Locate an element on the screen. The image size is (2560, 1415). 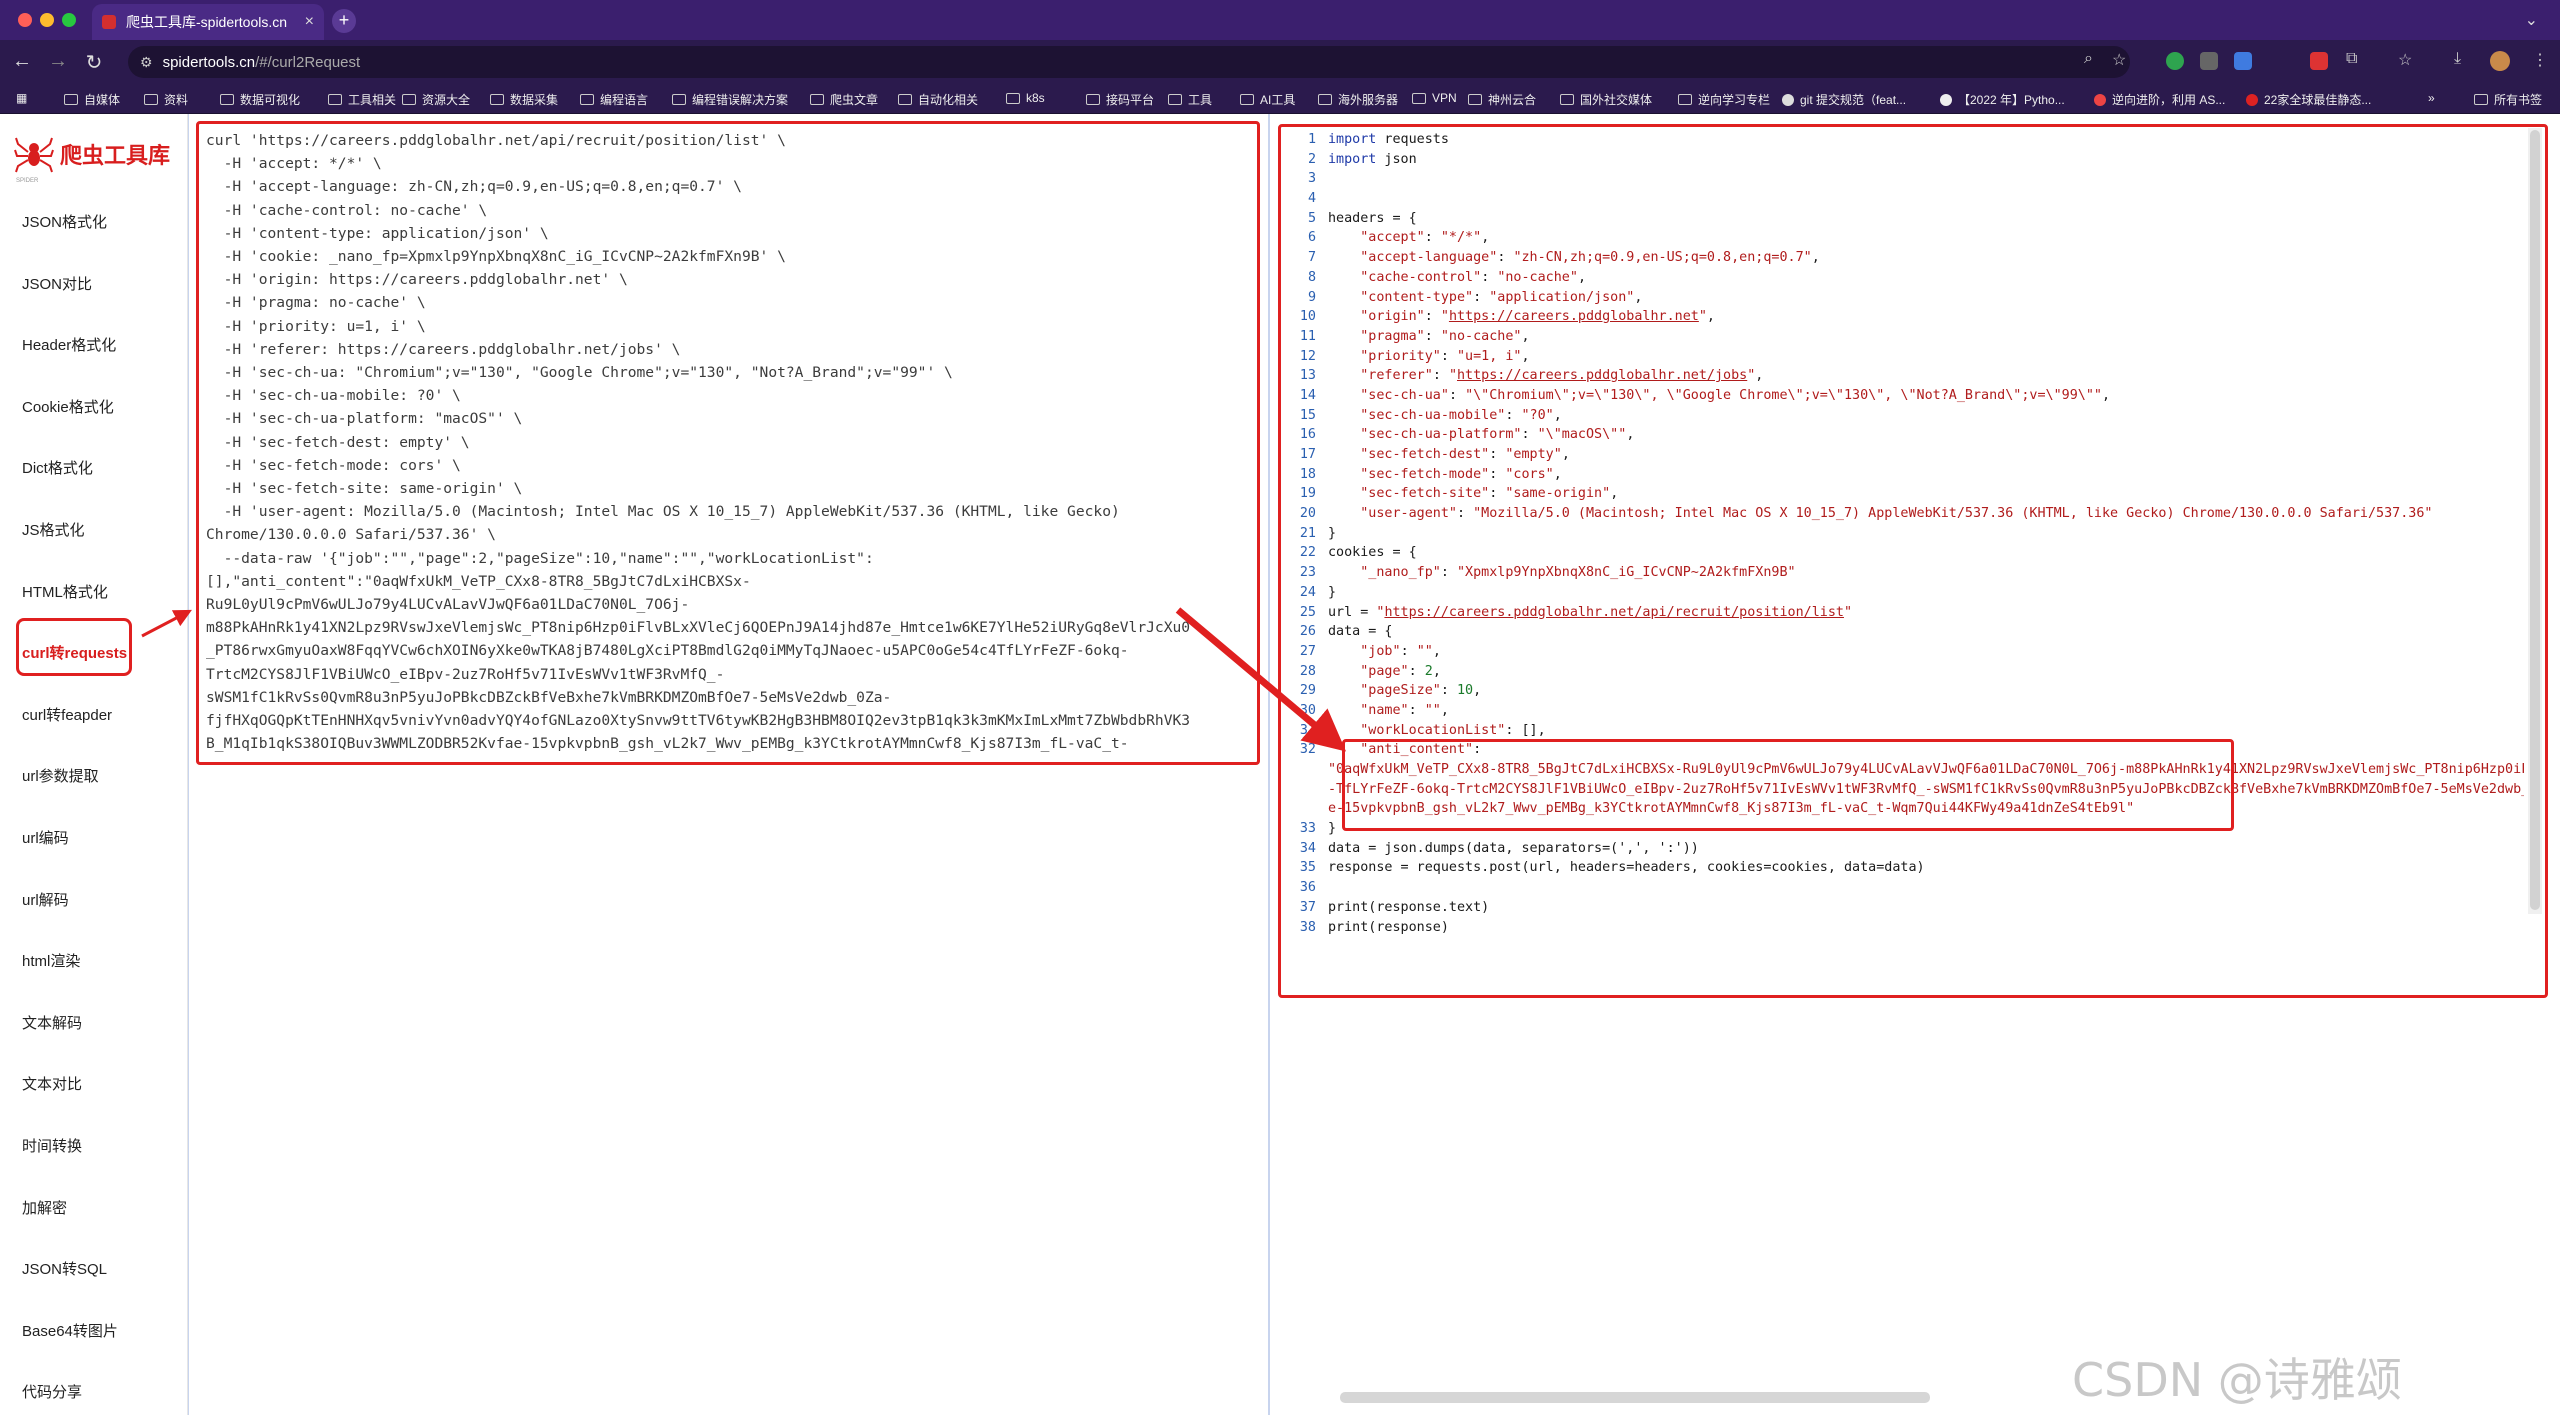
bookmark-item: VPN is located at coordinates (1434, 98).